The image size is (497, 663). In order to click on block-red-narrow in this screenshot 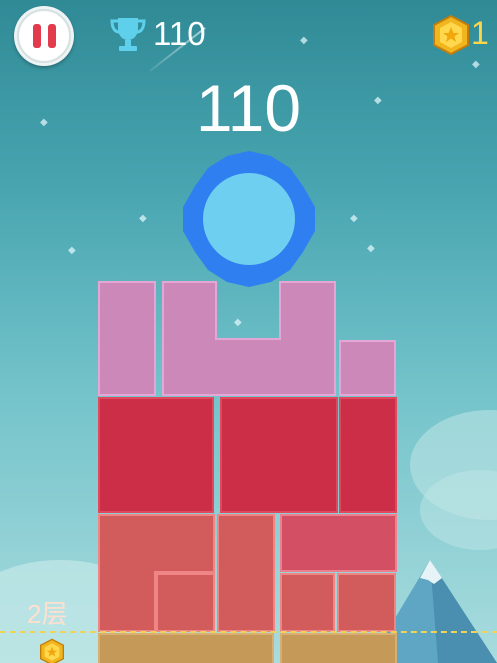, I will do `click(368, 455)`.